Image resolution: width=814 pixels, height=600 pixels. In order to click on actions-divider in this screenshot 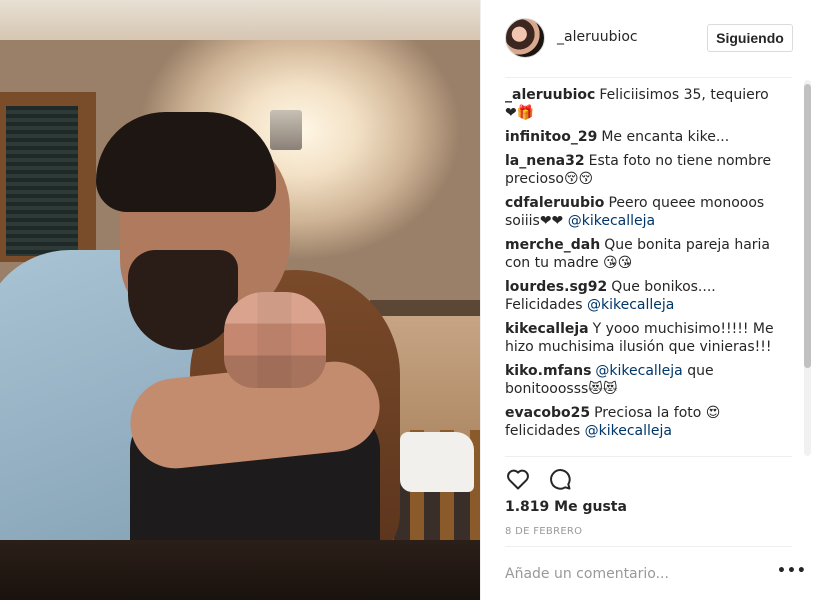, I will do `click(648, 456)`.